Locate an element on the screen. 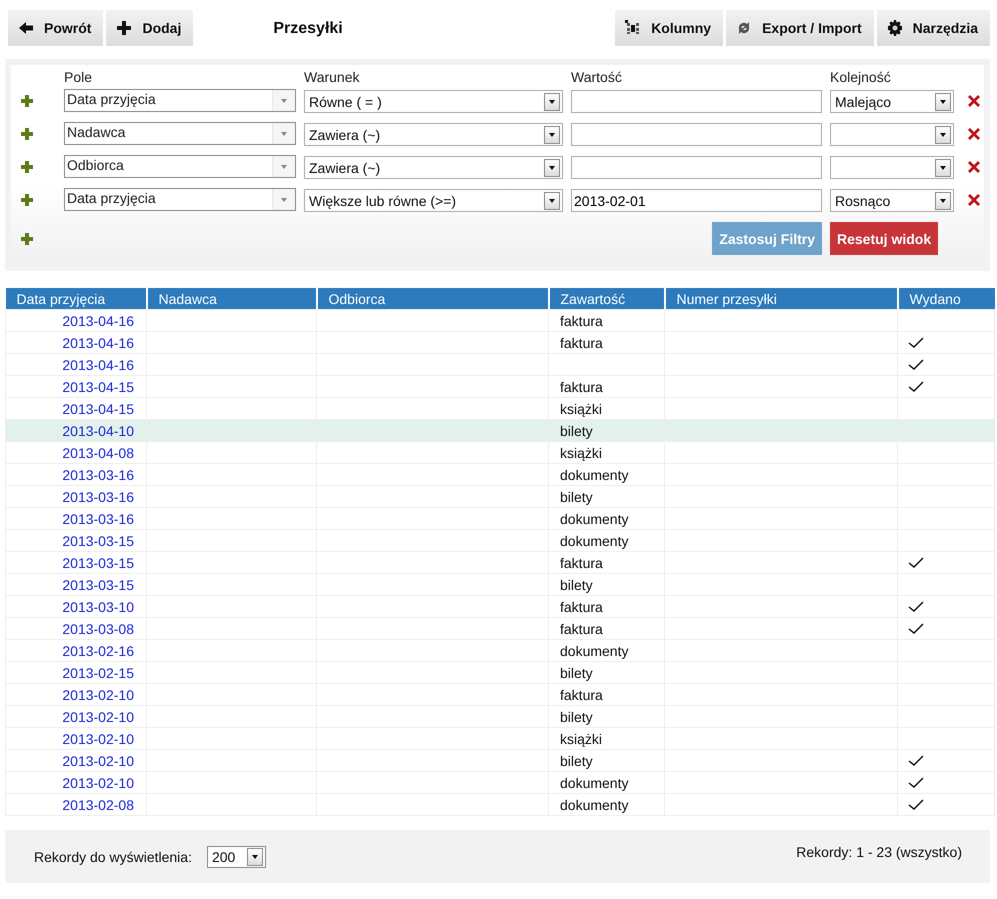 The image size is (997, 899). table-row: 2013-04-08 książki is located at coordinates (500, 453).